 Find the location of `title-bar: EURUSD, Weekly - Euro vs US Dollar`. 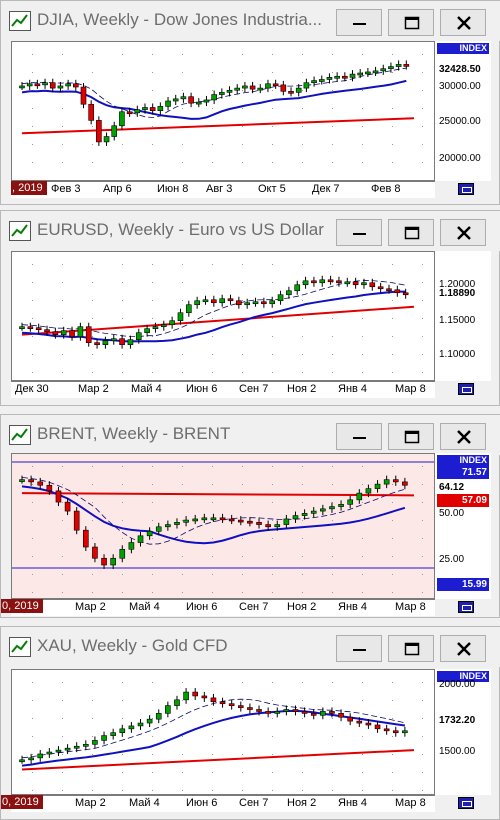

title-bar: EURUSD, Weekly - Euro vs US Dollar is located at coordinates (250, 231).